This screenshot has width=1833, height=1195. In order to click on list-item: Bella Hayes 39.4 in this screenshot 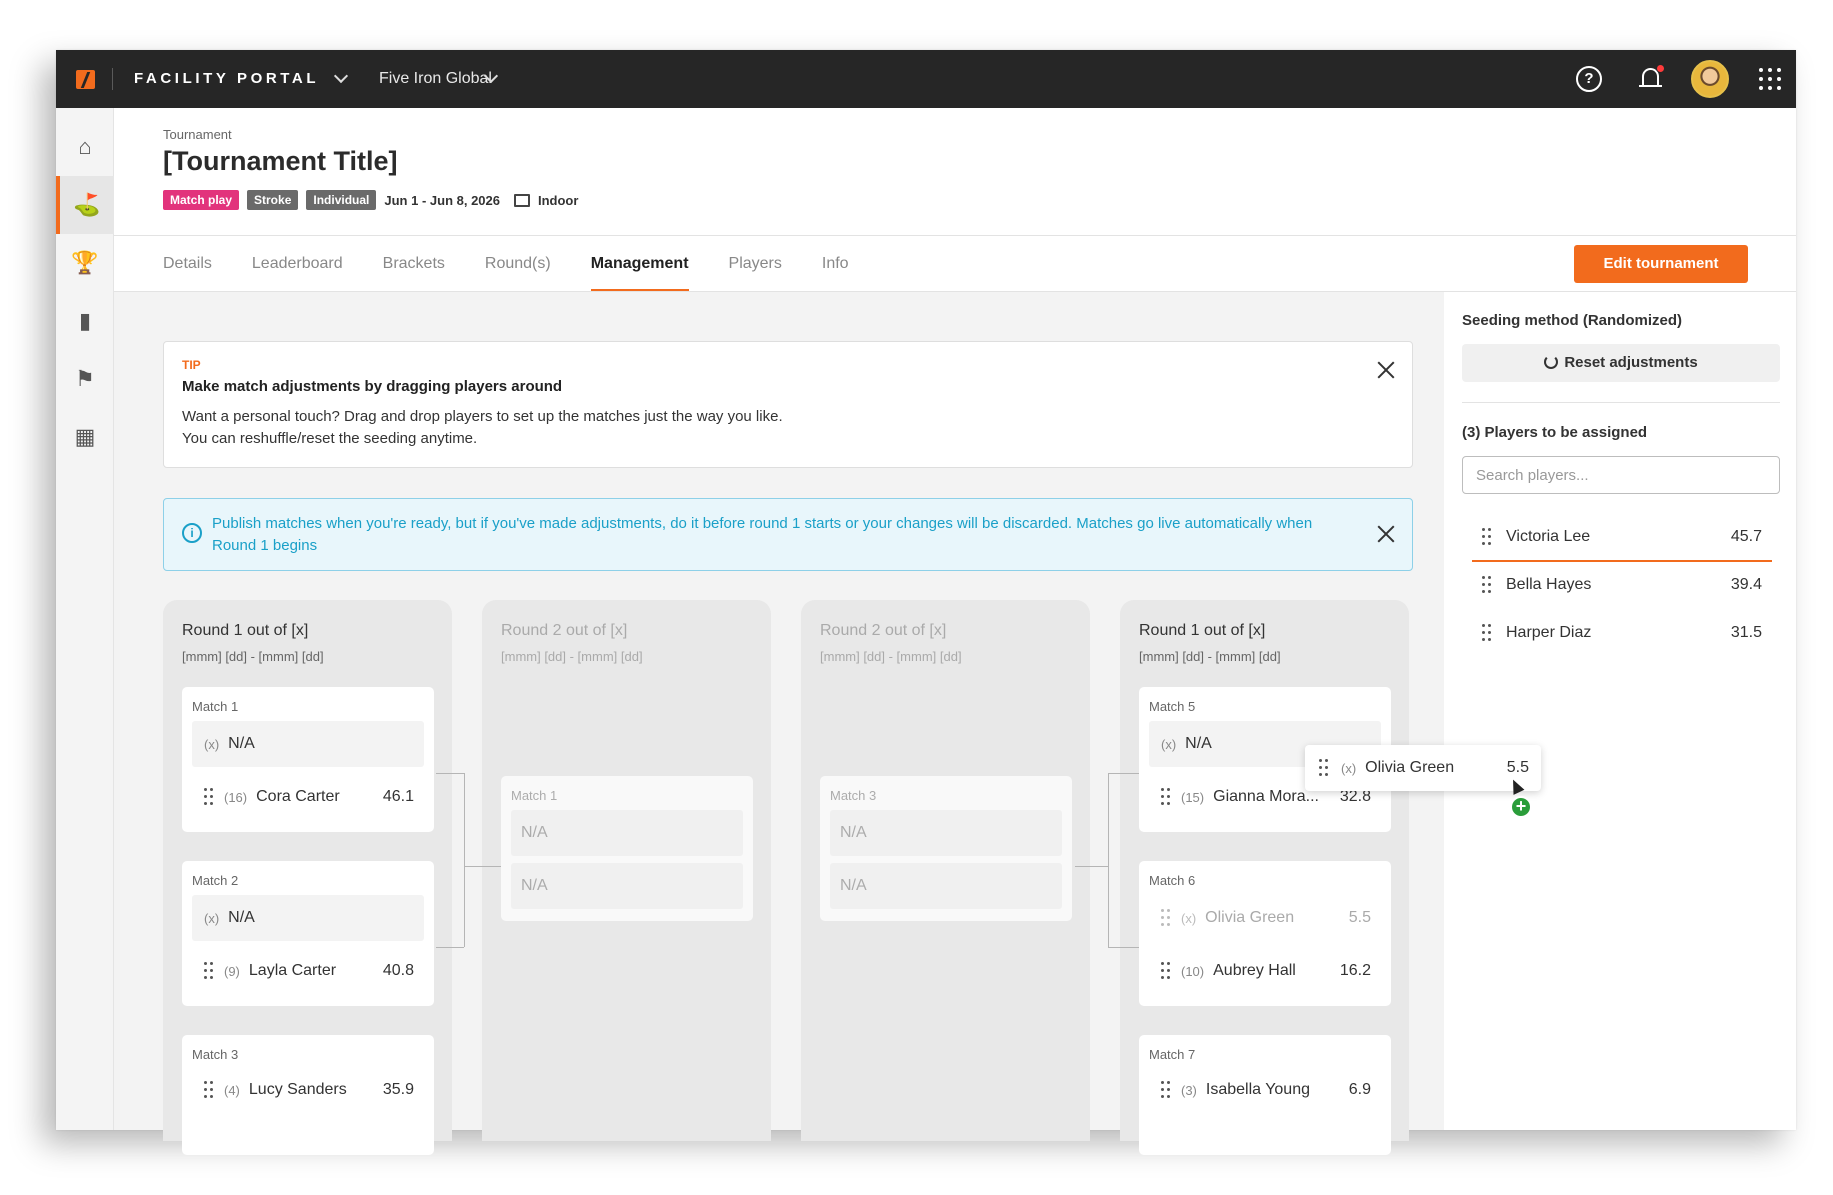, I will do `click(1622, 585)`.